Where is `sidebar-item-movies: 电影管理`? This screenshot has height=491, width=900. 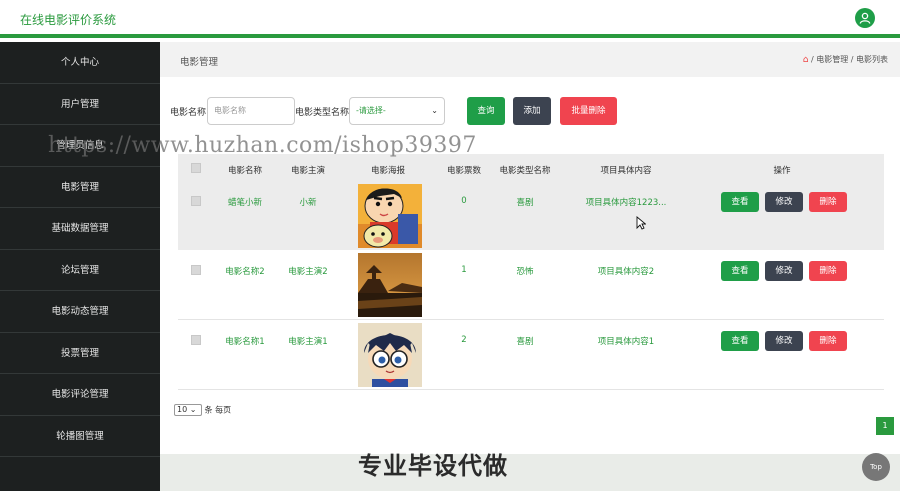 sidebar-item-movies: 电影管理 is located at coordinates (80, 187).